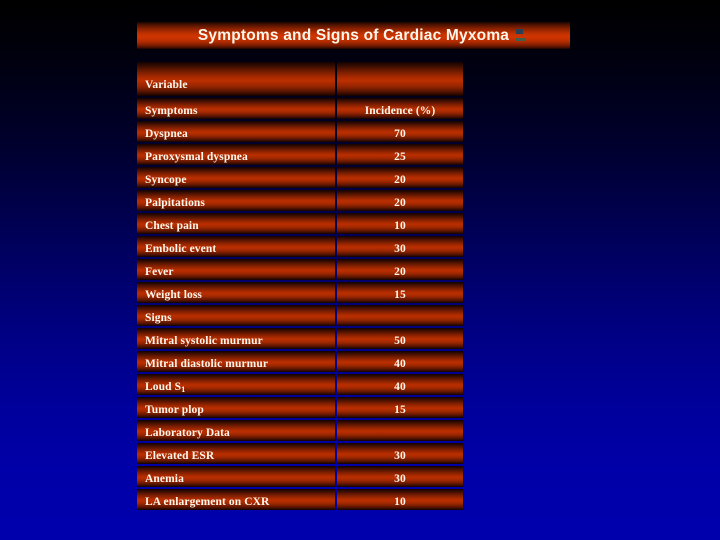  Describe the element at coordinates (187, 433) in the screenshot. I see `table-cell-label-text: Laboratory Data` at that location.